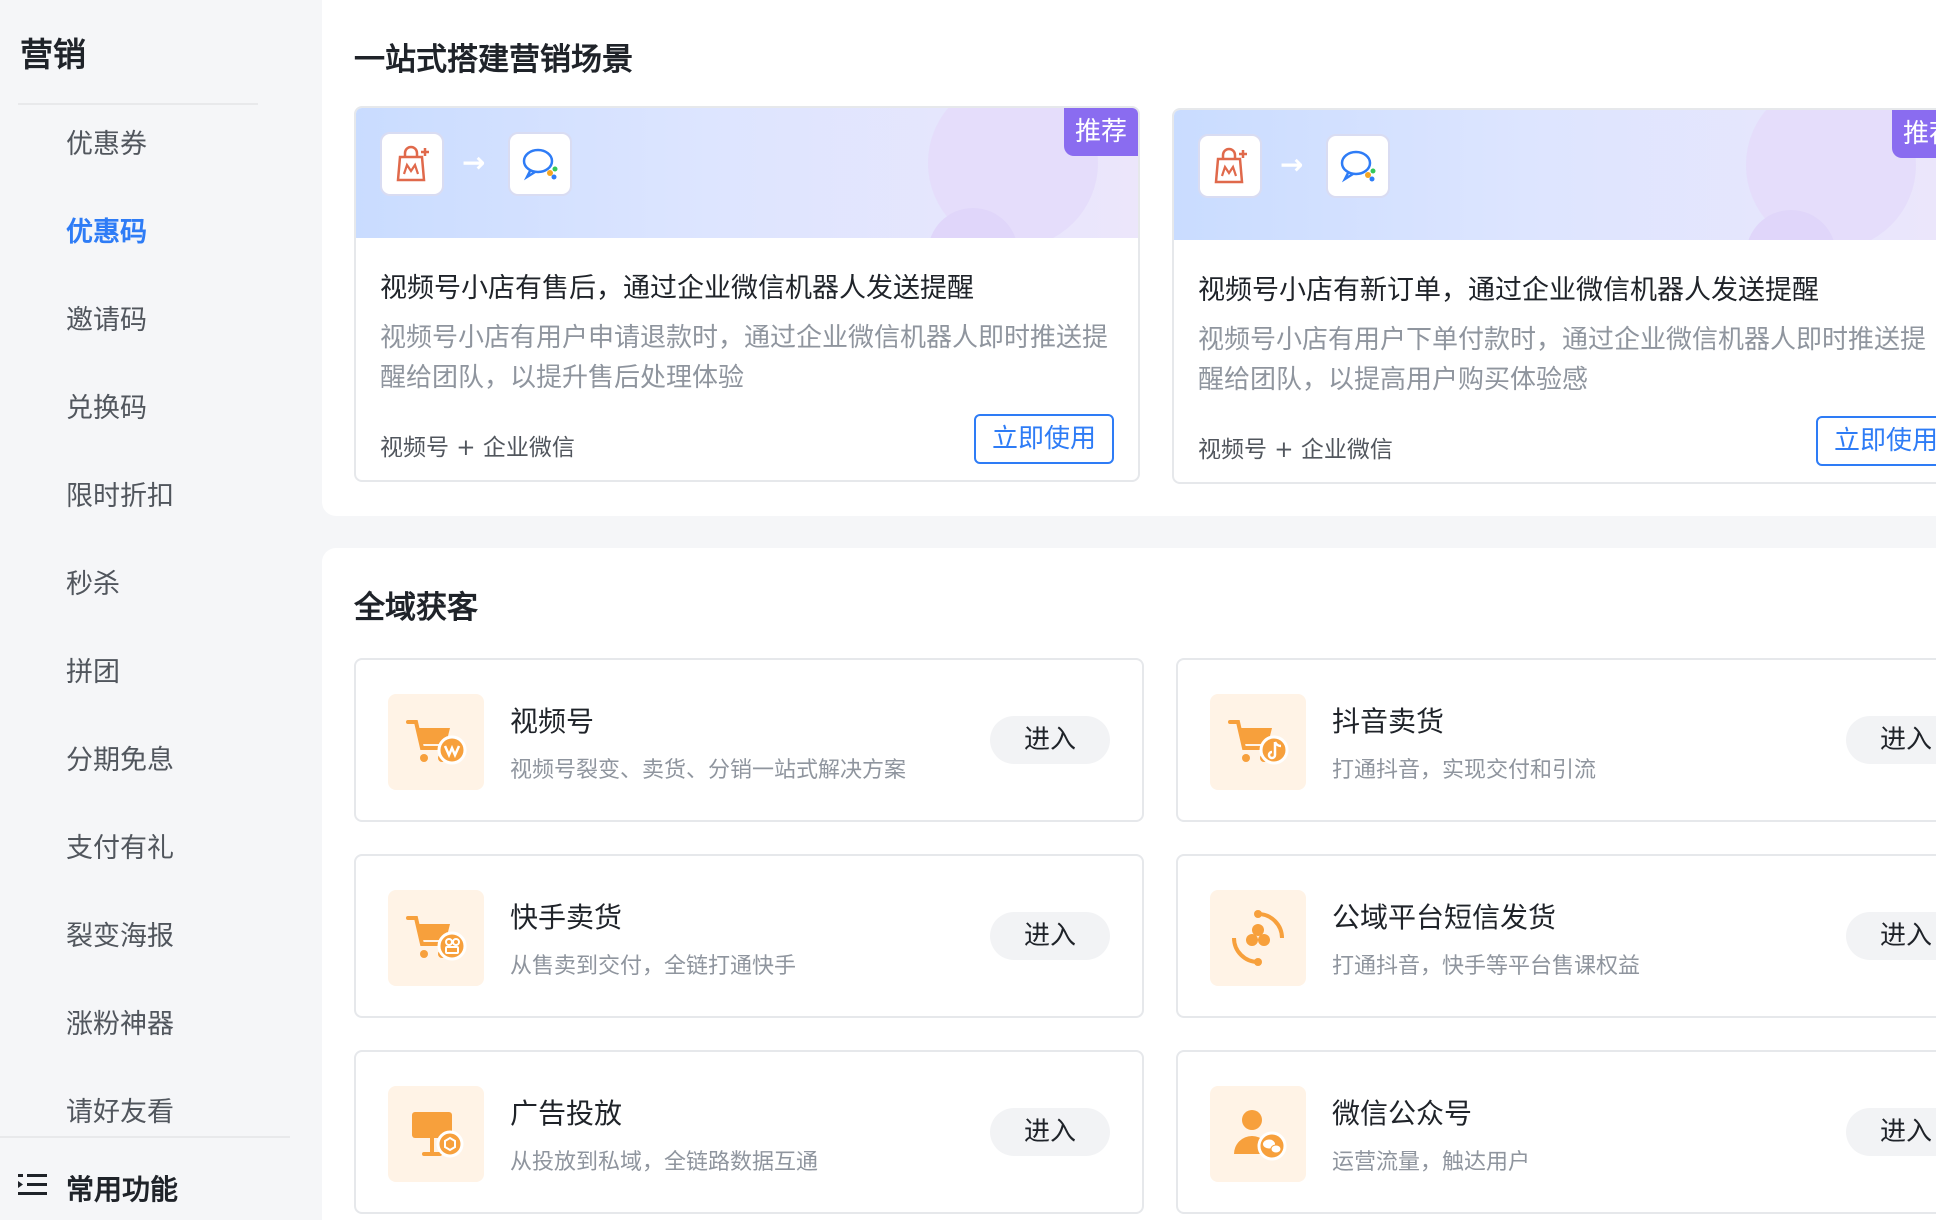 Image resolution: width=1936 pixels, height=1220 pixels. Describe the element at coordinates (1388, 721) in the screenshot. I see `channel-name: 抖音卖货` at that location.